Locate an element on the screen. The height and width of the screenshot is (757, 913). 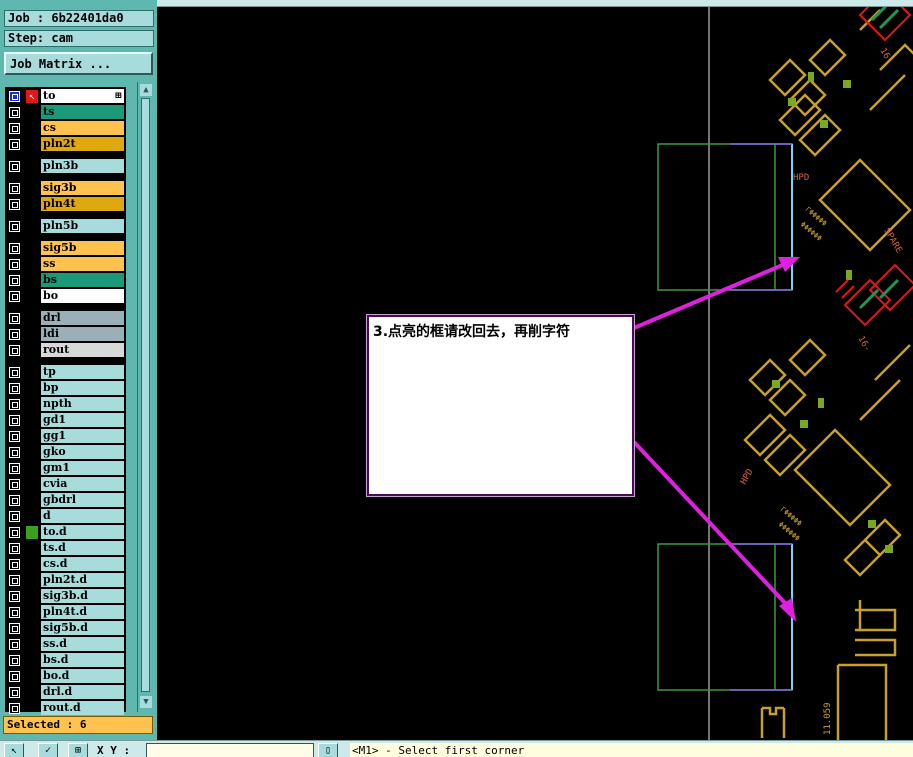
layer-name: gg1 is located at coordinates (82, 436).